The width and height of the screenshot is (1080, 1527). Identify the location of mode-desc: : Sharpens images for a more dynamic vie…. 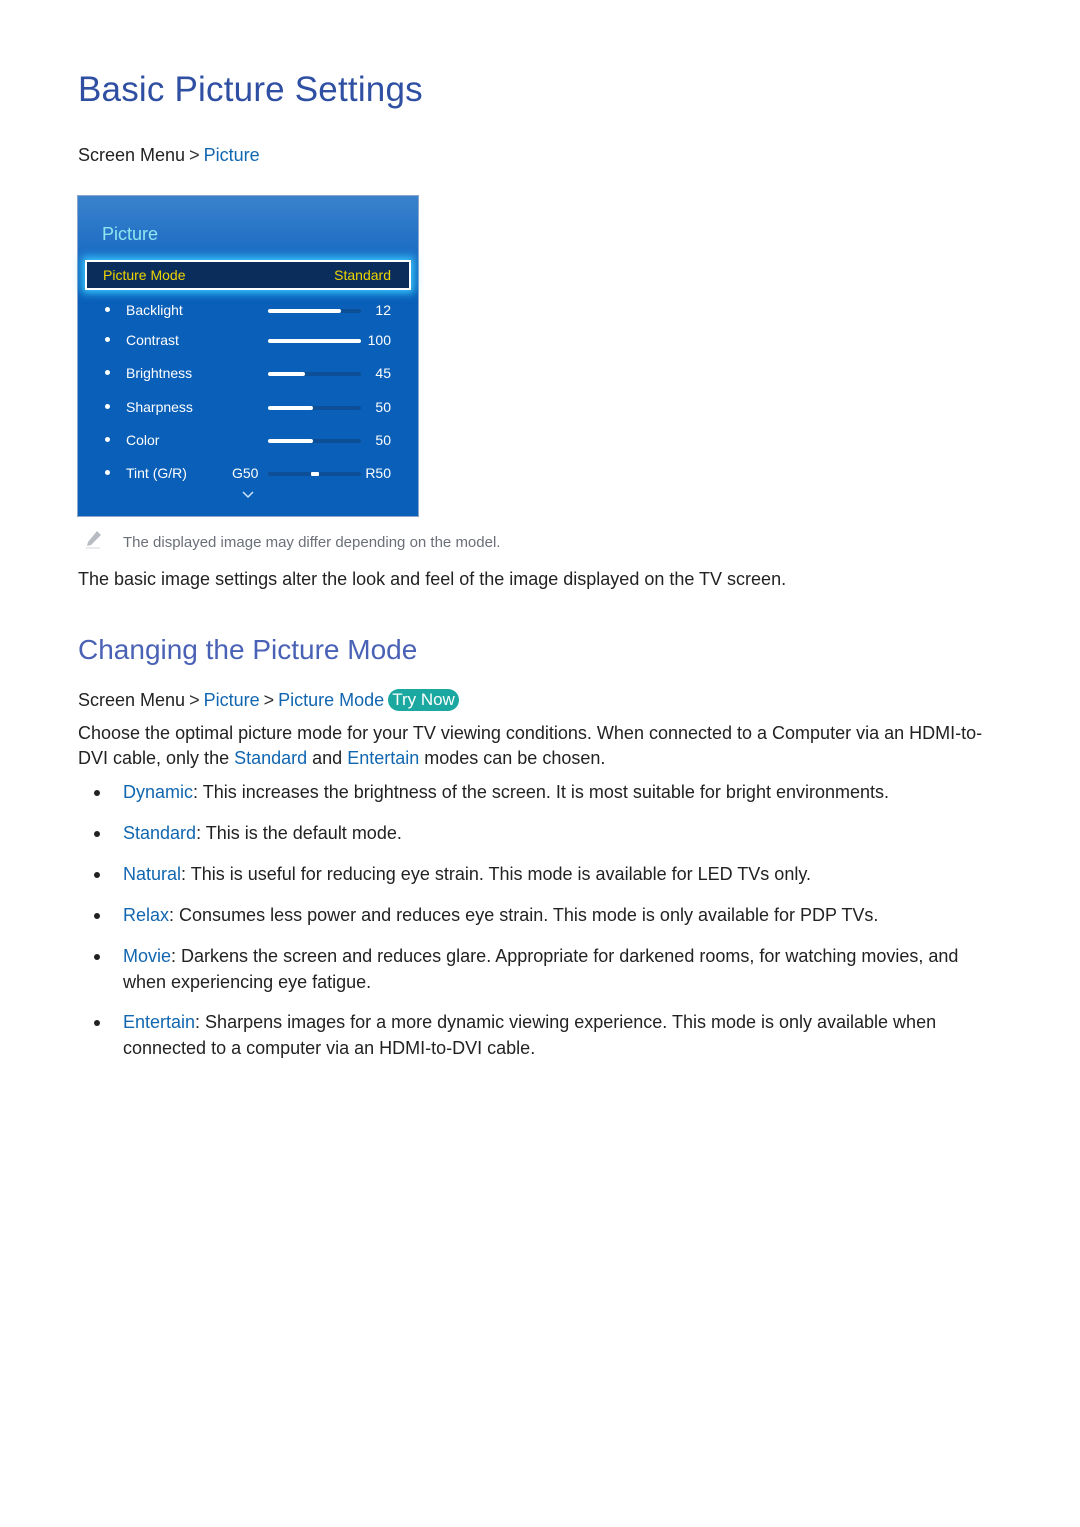
(530, 1035).